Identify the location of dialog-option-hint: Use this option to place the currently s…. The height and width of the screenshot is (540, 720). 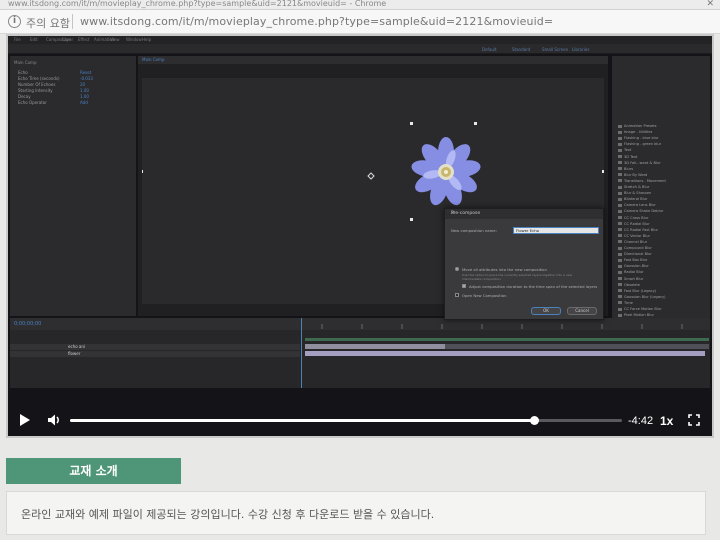
(517, 277).